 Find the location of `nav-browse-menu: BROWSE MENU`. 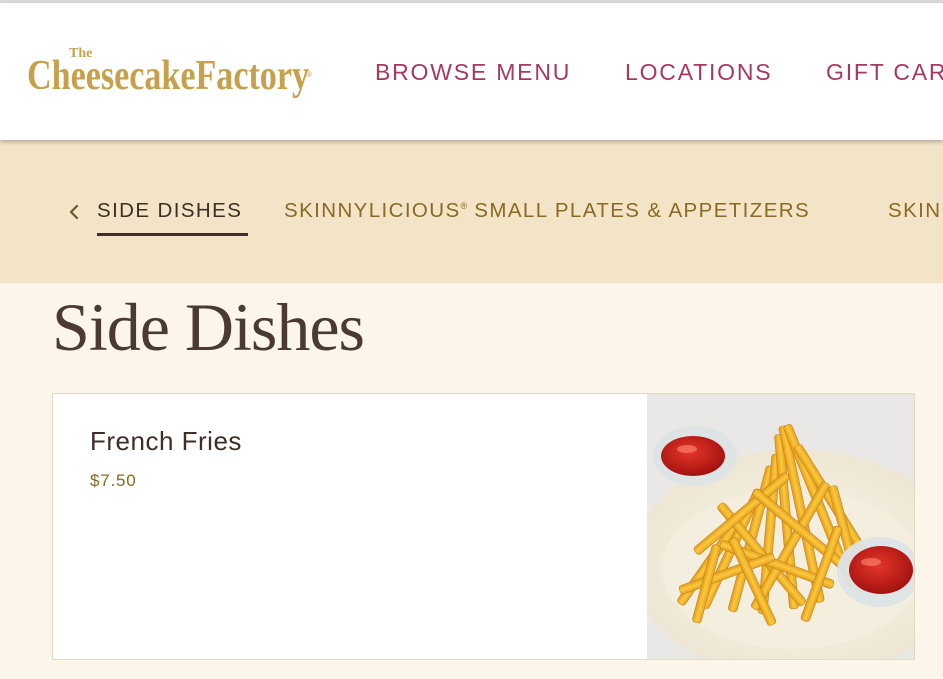

nav-browse-menu: BROWSE MENU is located at coordinates (473, 72).